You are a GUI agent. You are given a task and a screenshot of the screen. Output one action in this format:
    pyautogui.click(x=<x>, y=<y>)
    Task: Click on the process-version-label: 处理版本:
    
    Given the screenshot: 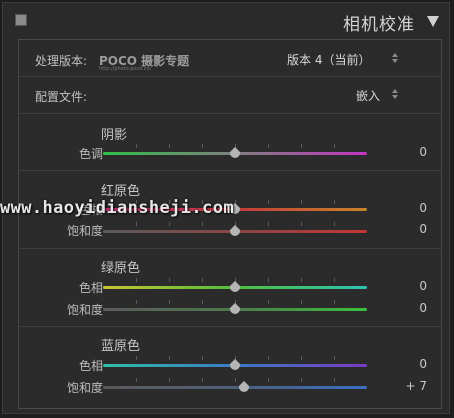 What is the action you would take?
    pyautogui.click(x=61, y=61)
    